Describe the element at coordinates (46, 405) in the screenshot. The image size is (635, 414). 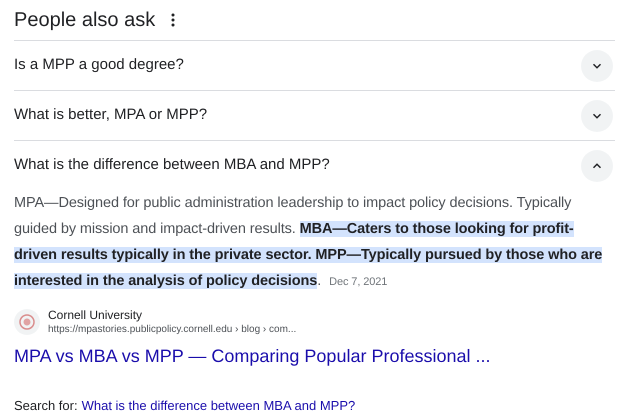
I see `search-for-label: Search for:` at that location.